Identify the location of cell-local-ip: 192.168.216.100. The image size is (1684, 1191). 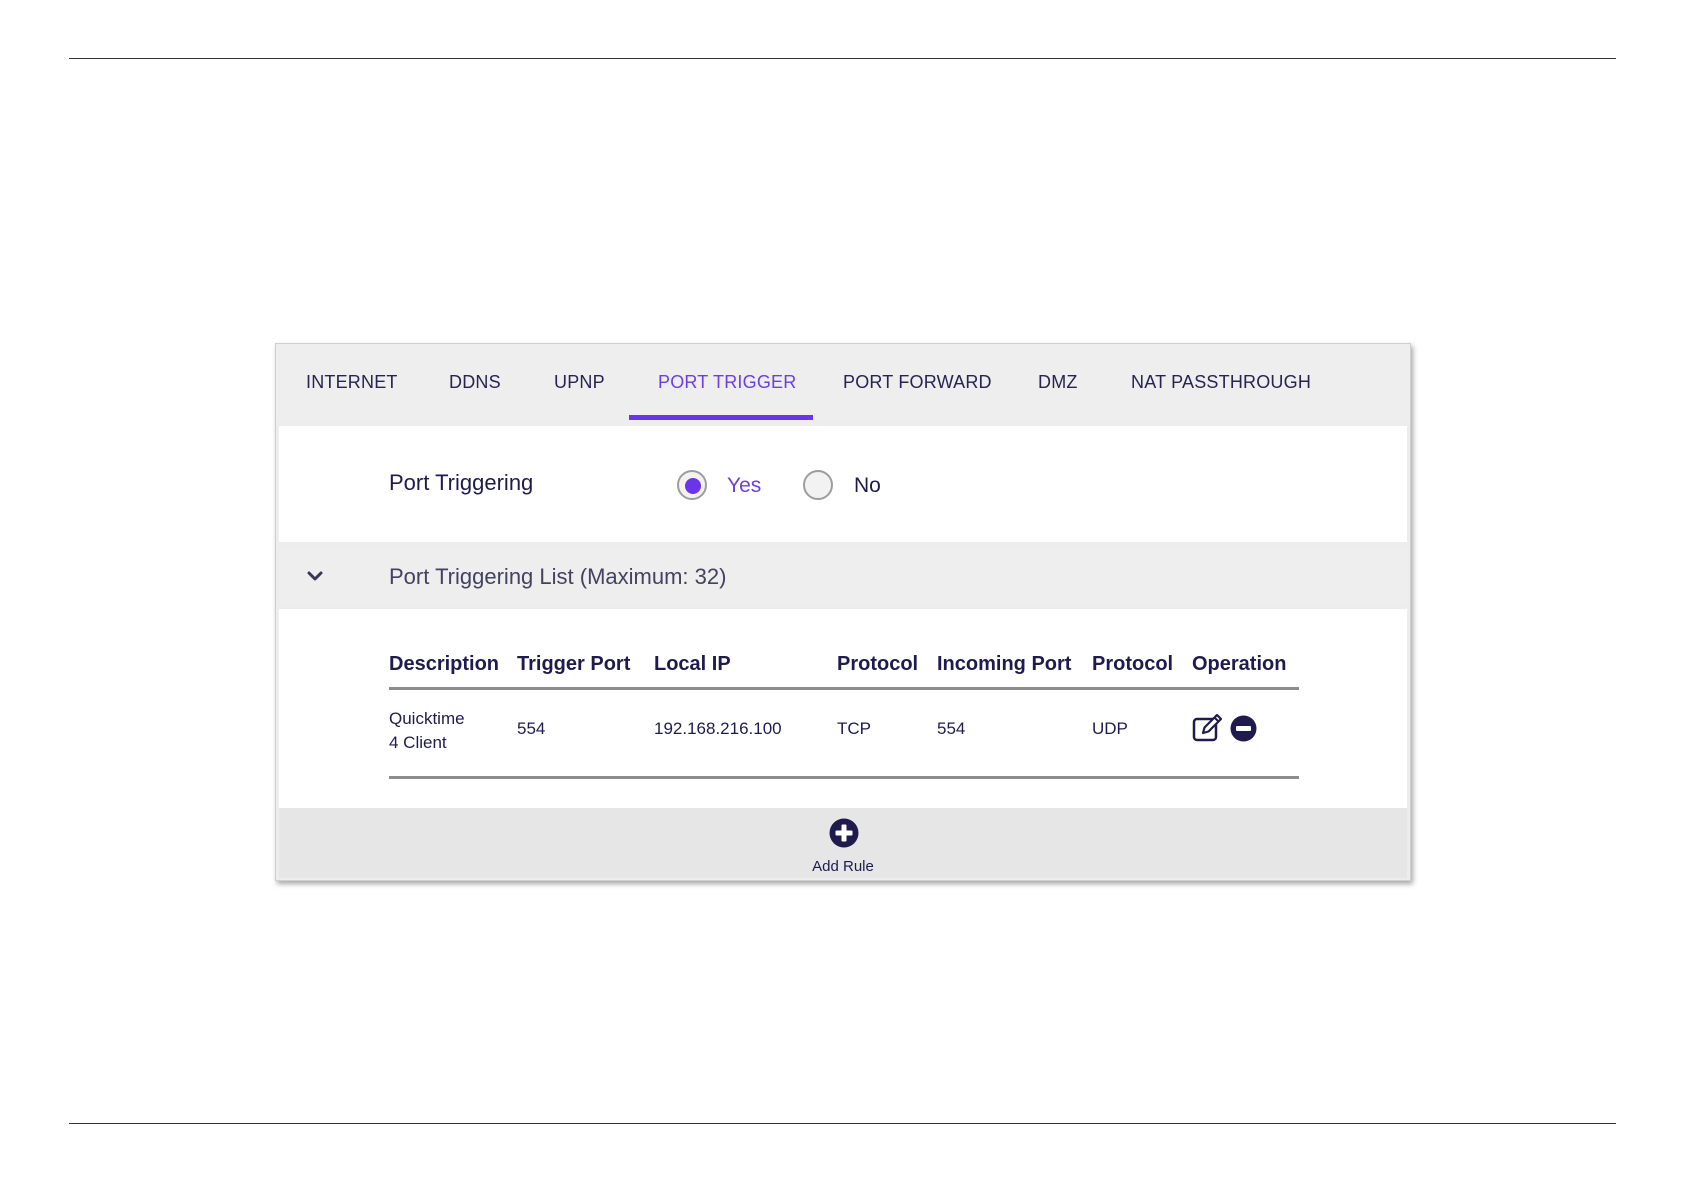
(718, 728).